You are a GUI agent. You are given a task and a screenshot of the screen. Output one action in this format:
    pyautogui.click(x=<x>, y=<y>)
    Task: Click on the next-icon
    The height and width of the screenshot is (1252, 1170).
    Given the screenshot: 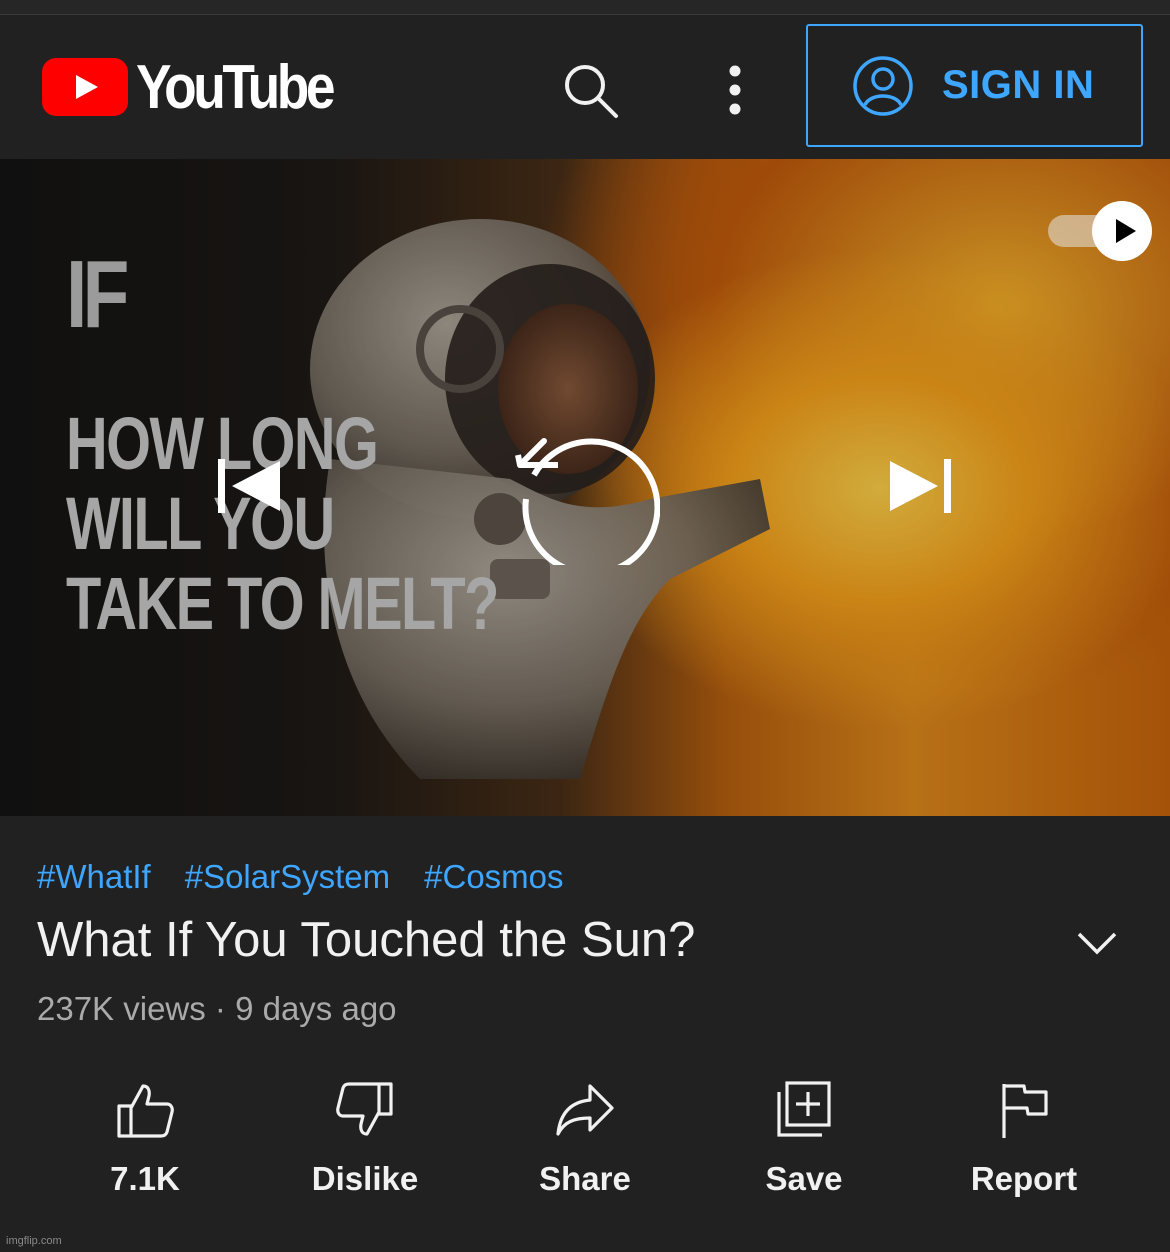 What is the action you would take?
    pyautogui.click(x=920, y=486)
    